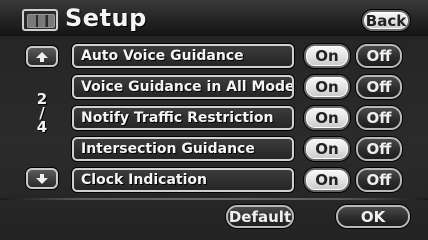 The image size is (428, 240). I want to click on footer-divider, so click(214, 199).